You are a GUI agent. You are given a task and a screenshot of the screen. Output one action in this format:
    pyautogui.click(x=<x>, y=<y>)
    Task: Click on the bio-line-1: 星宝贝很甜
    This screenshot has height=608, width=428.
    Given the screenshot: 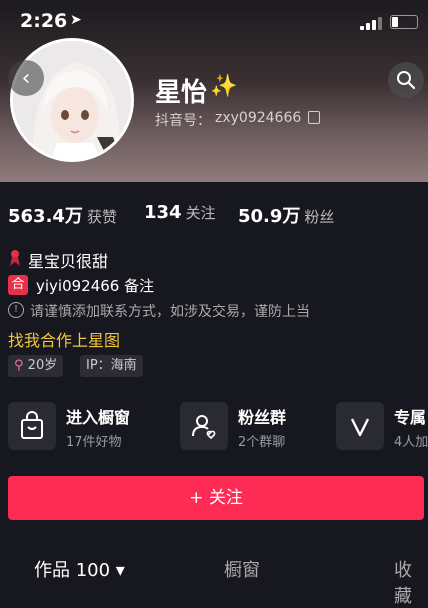 What is the action you would take?
    pyautogui.click(x=68, y=261)
    